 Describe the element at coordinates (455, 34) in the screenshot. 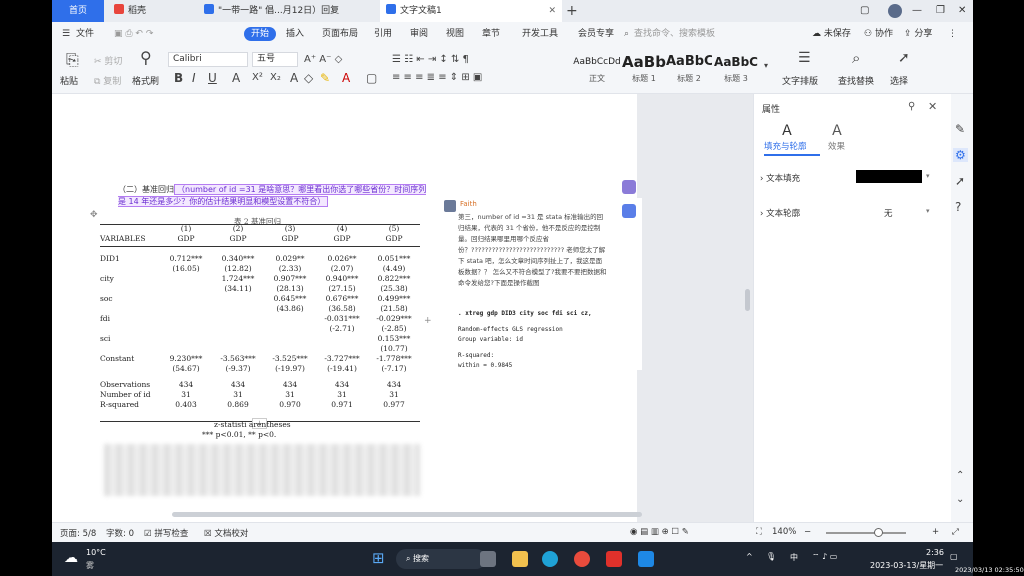

I see `menu-view: 视图` at that location.